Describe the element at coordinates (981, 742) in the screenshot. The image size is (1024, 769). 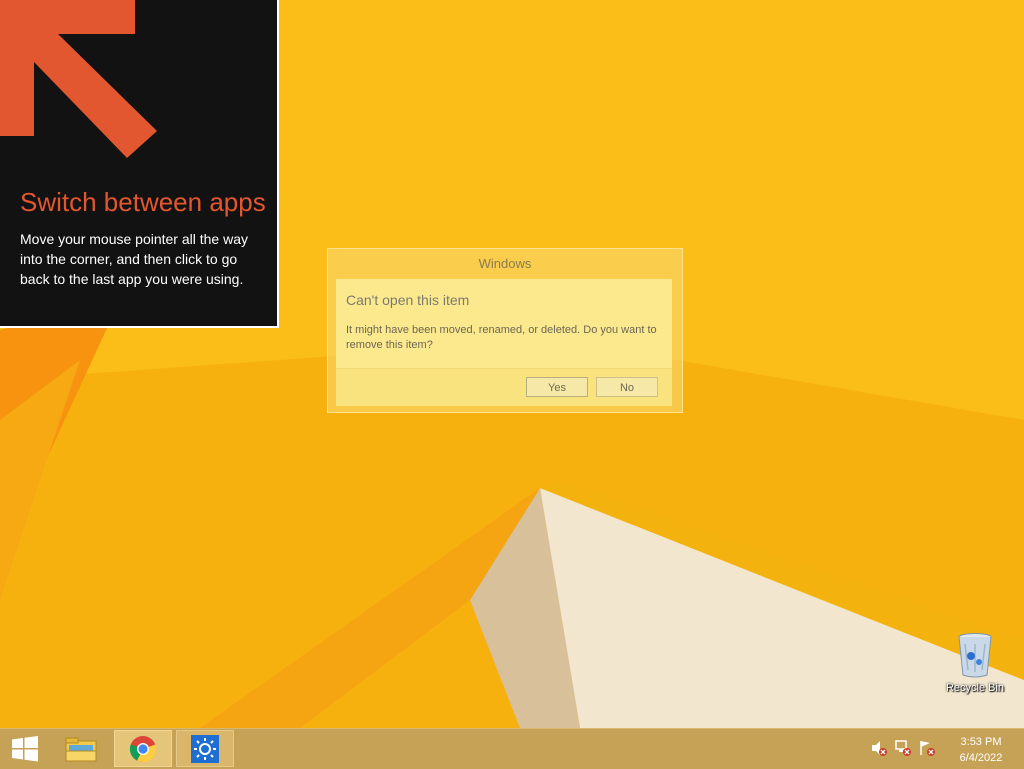
I see `clock-time: 3:53 PM` at that location.